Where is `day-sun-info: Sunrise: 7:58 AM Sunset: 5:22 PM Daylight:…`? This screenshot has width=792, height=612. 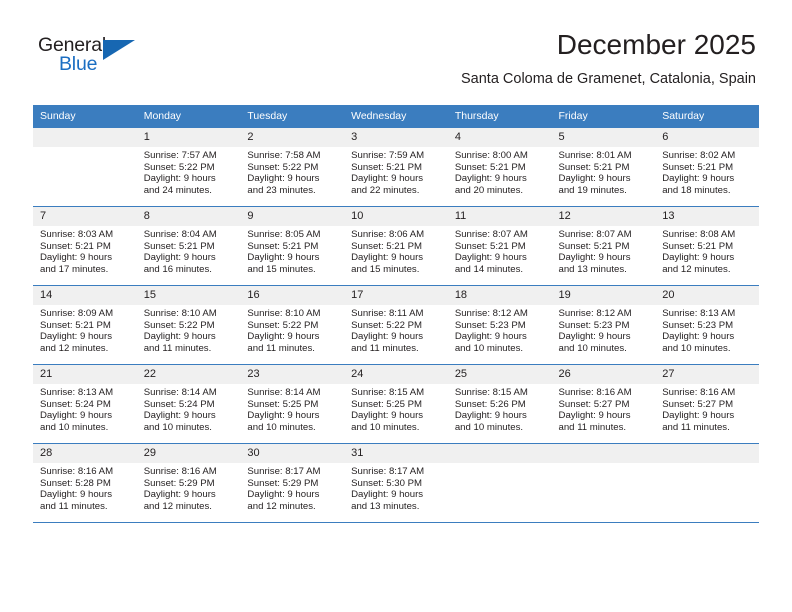
day-sun-info: Sunrise: 7:58 AM Sunset: 5:22 PM Daylight:… is located at coordinates (292, 171).